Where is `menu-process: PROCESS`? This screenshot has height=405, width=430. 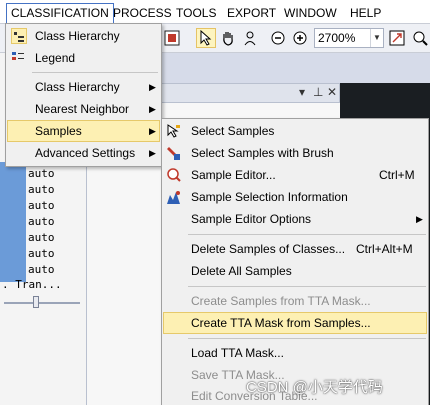
menu-process: PROCESS is located at coordinates (142, 13).